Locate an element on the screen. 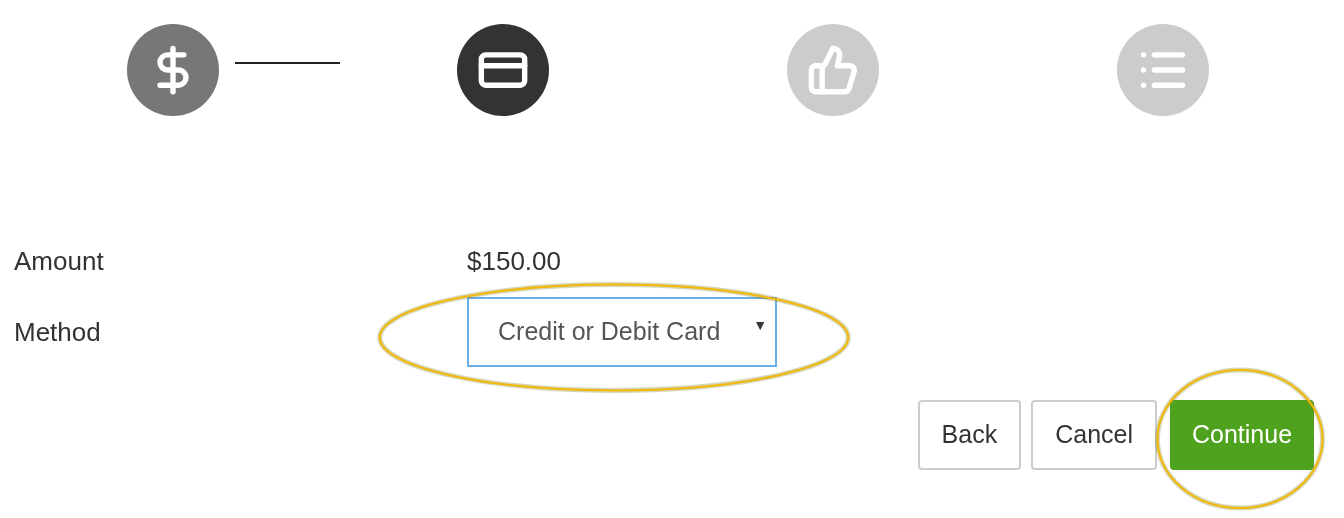 This screenshot has height=518, width=1344. caret-icon: ▼ is located at coordinates (760, 325).